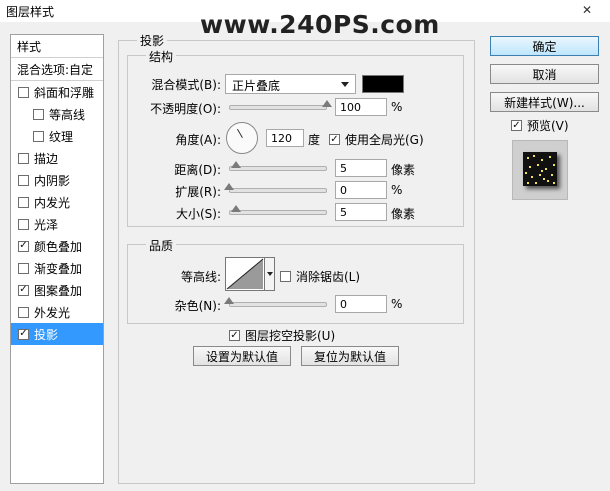 The height and width of the screenshot is (491, 610). I want to click on watermark: www.240PS.com, so click(320, 24).